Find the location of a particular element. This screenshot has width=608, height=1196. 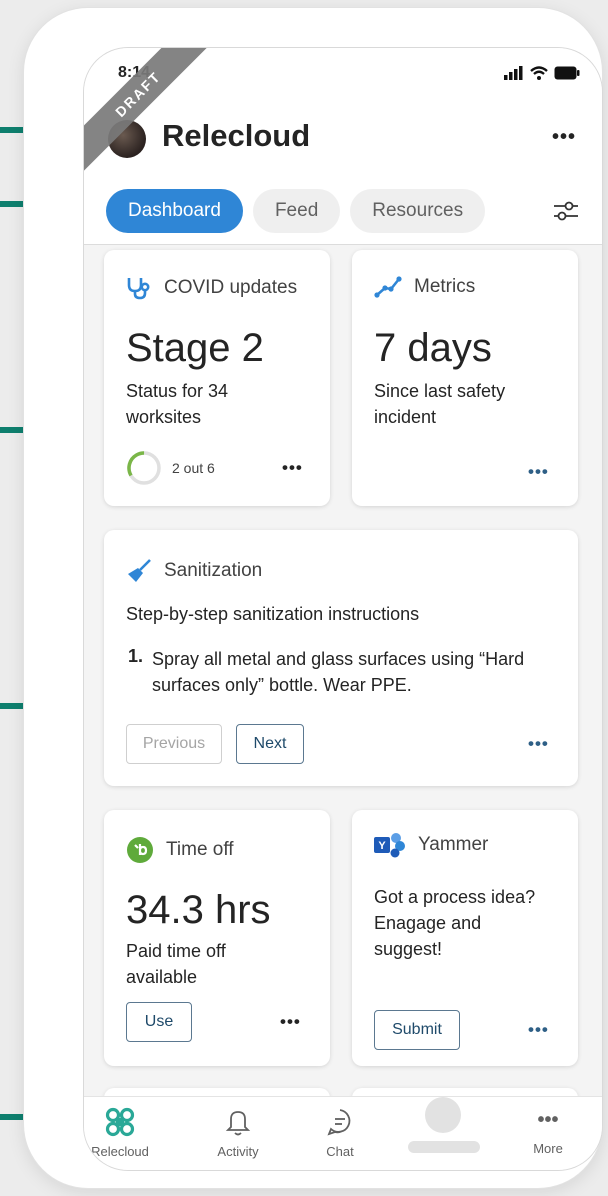

status-time: 8:14 is located at coordinates (134, 72).